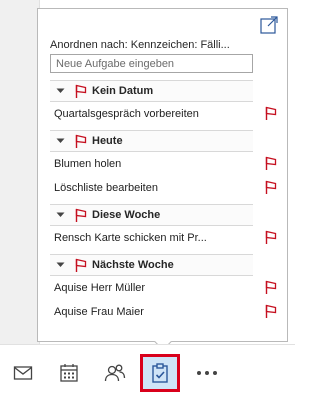 The width and height of the screenshot is (320, 400). I want to click on task-title: Aquise Herr Müller, so click(135, 288).